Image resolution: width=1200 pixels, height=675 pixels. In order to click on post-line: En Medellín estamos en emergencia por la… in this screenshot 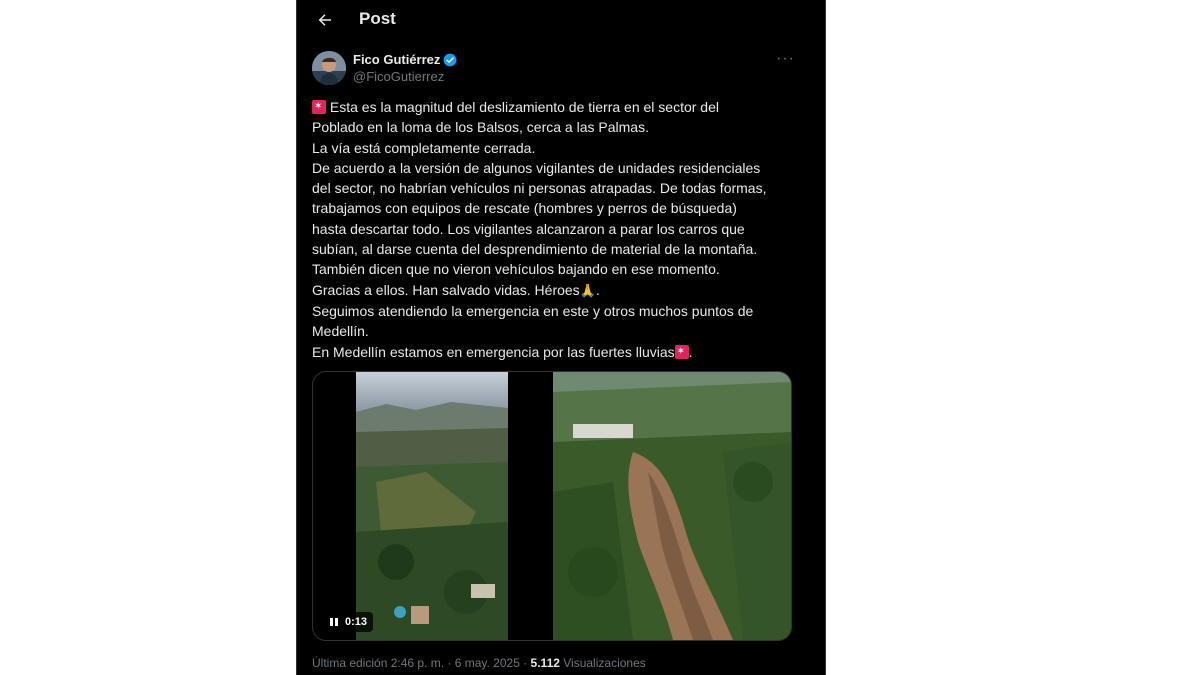, I will do `click(557, 352)`.